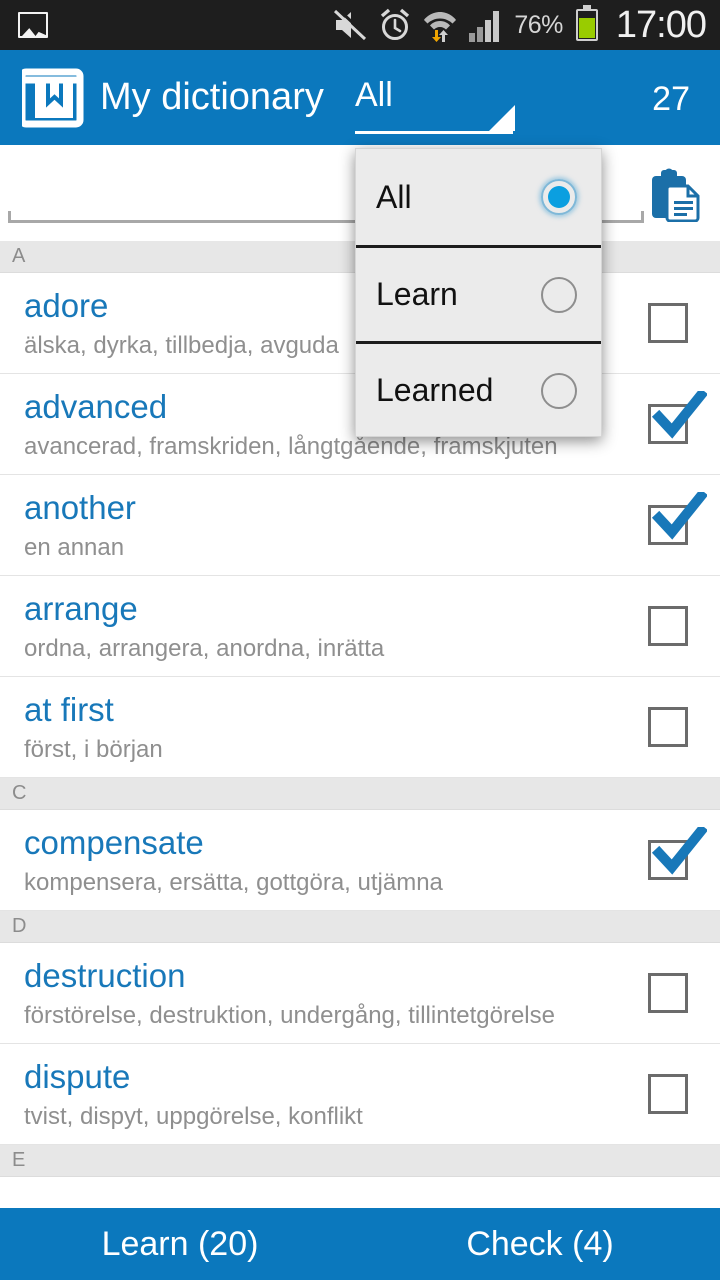  What do you see at coordinates (233, 882) in the screenshot?
I see `translation-text: kompensera, ersätta, gottgöra, utjämna` at bounding box center [233, 882].